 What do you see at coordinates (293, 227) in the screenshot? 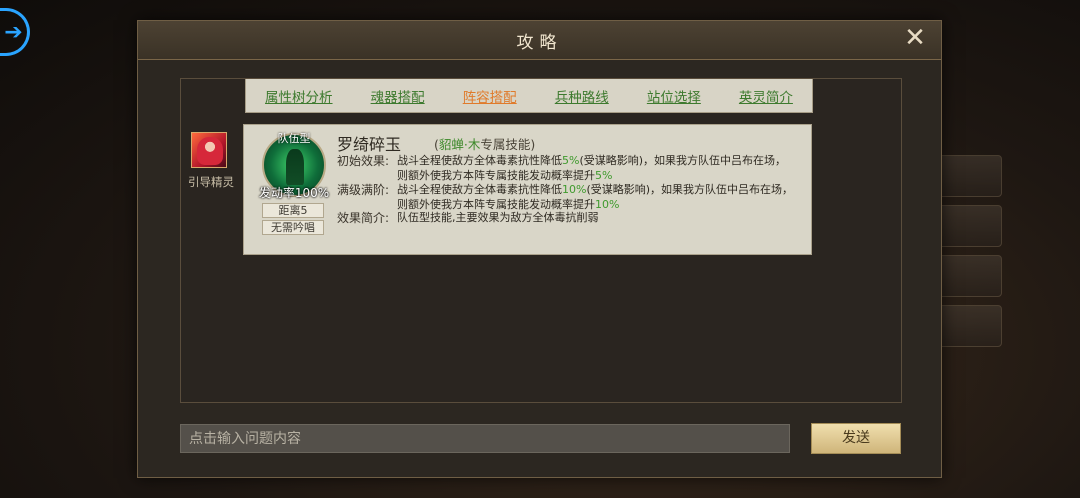
I see `skill-chant: 无需吟唱` at bounding box center [293, 227].